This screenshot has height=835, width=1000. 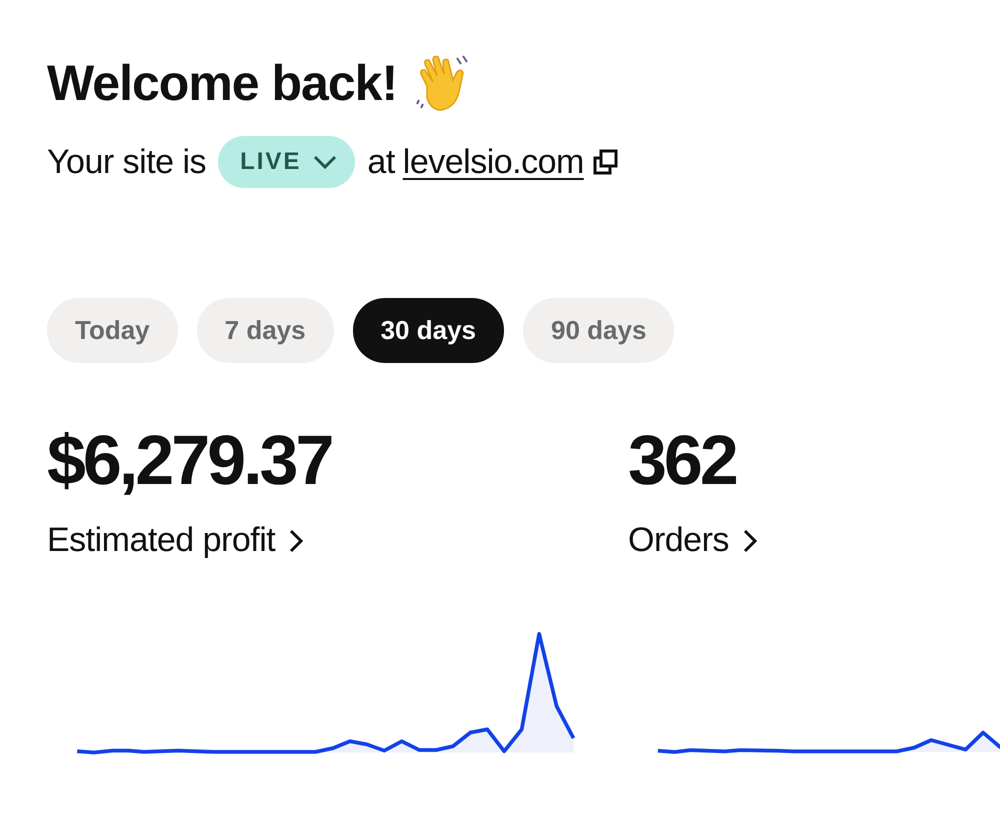 I want to click on external-link-icon, so click(x=606, y=162).